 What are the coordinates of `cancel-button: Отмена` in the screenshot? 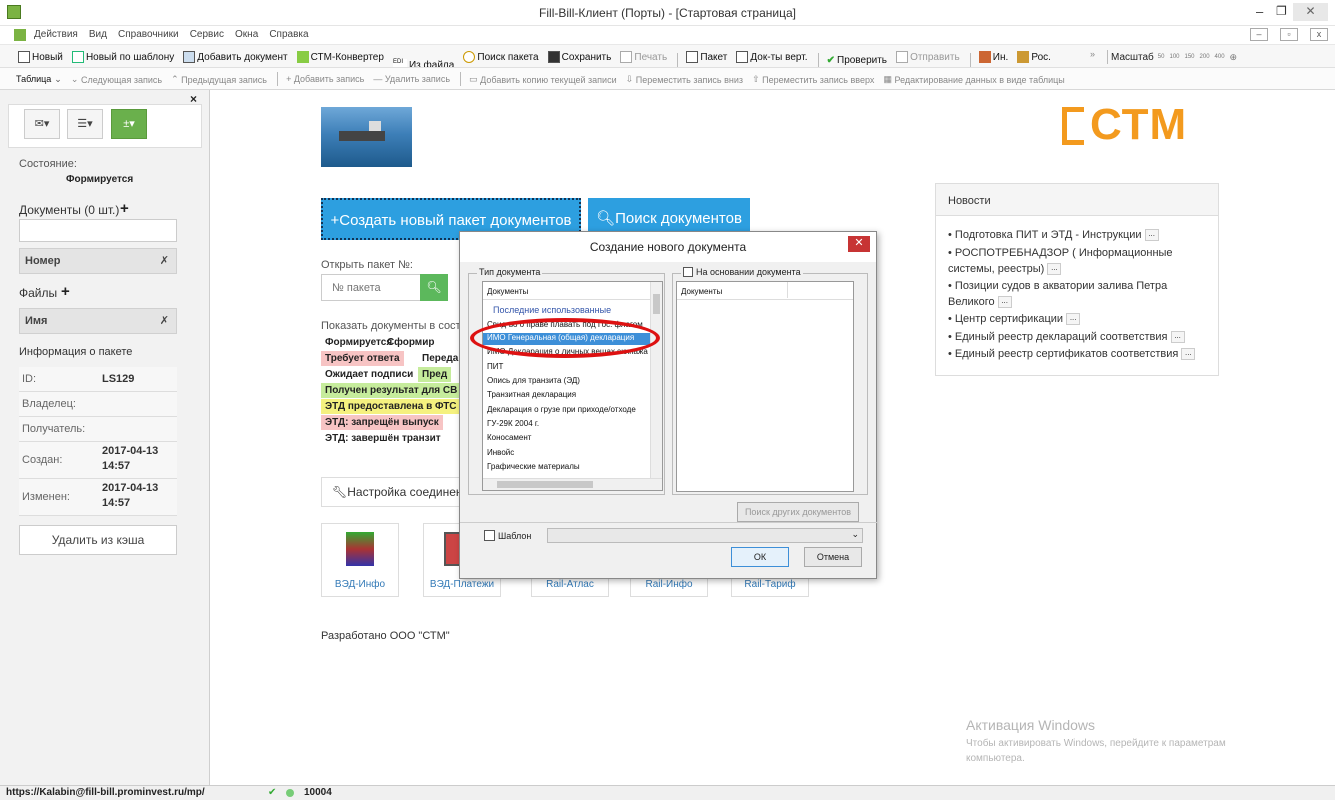 It's located at (833, 557).